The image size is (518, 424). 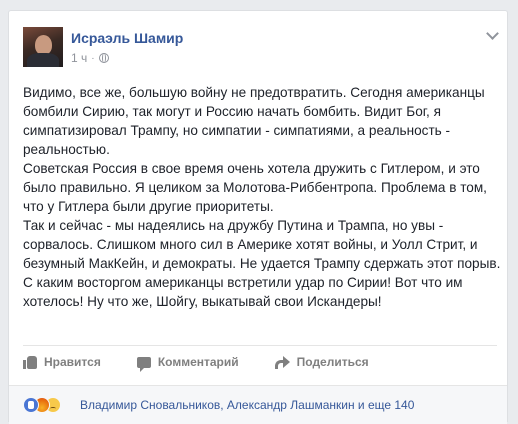 I want to click on globe-icon, so click(x=103, y=58).